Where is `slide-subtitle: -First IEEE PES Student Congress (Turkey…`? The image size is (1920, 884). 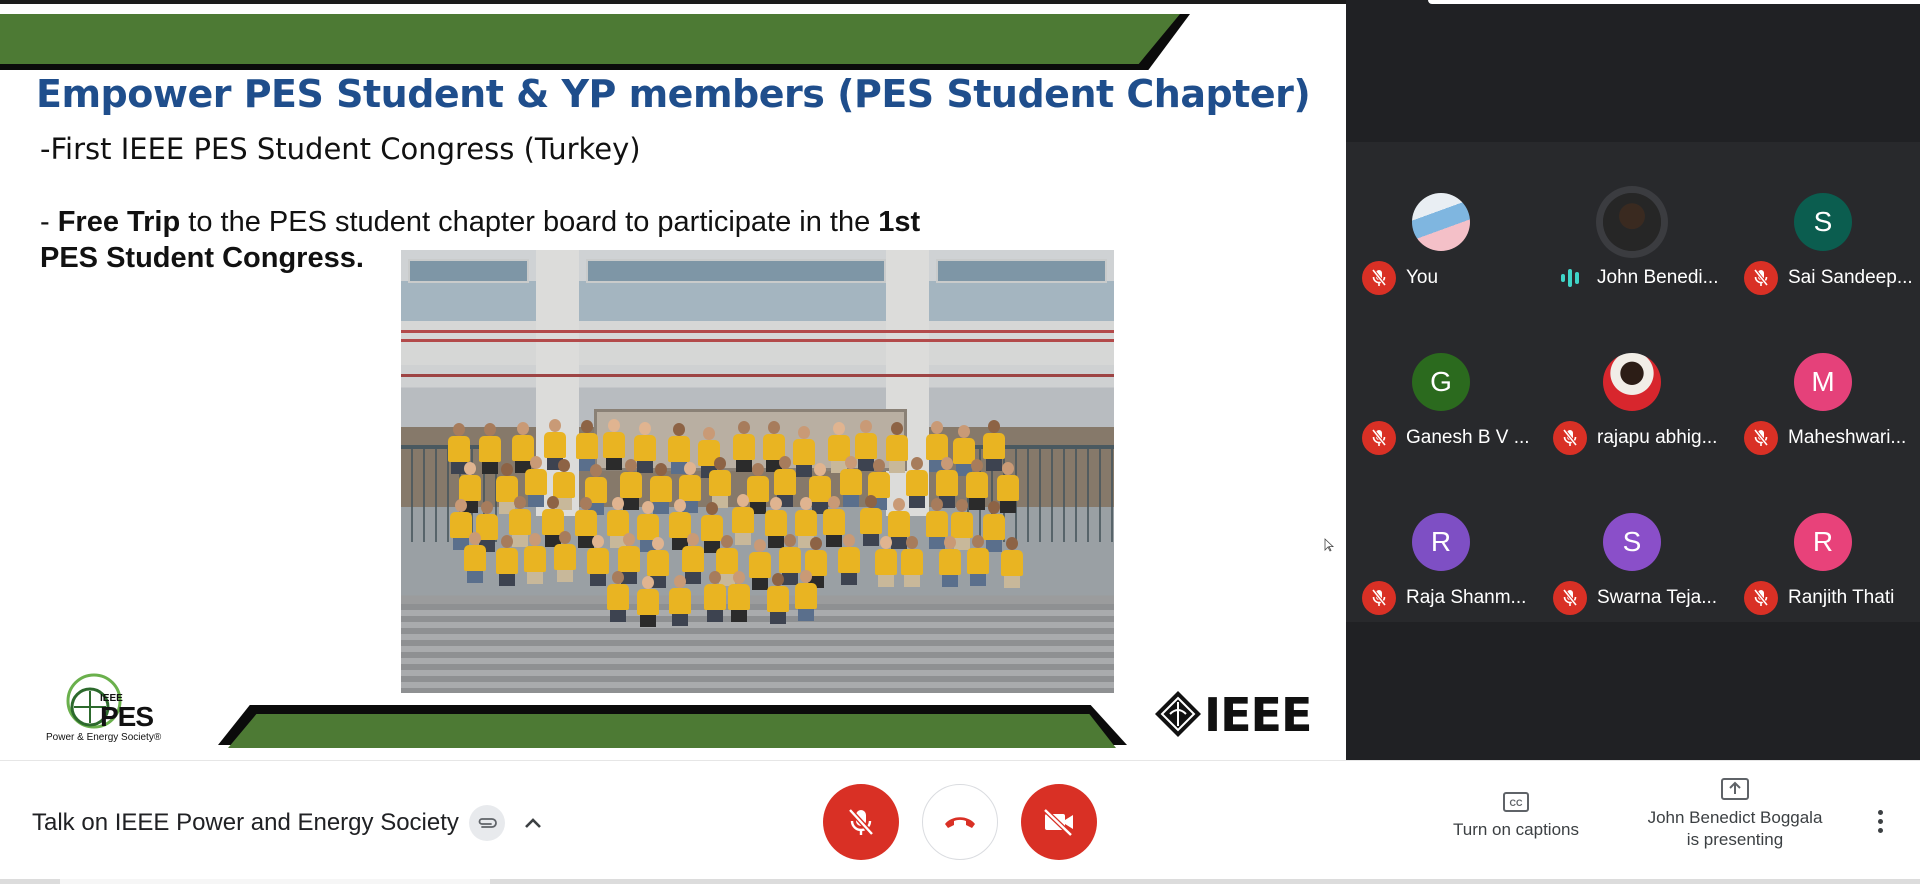
slide-subtitle: -First IEEE PES Student Congress (Turkey… is located at coordinates (340, 149).